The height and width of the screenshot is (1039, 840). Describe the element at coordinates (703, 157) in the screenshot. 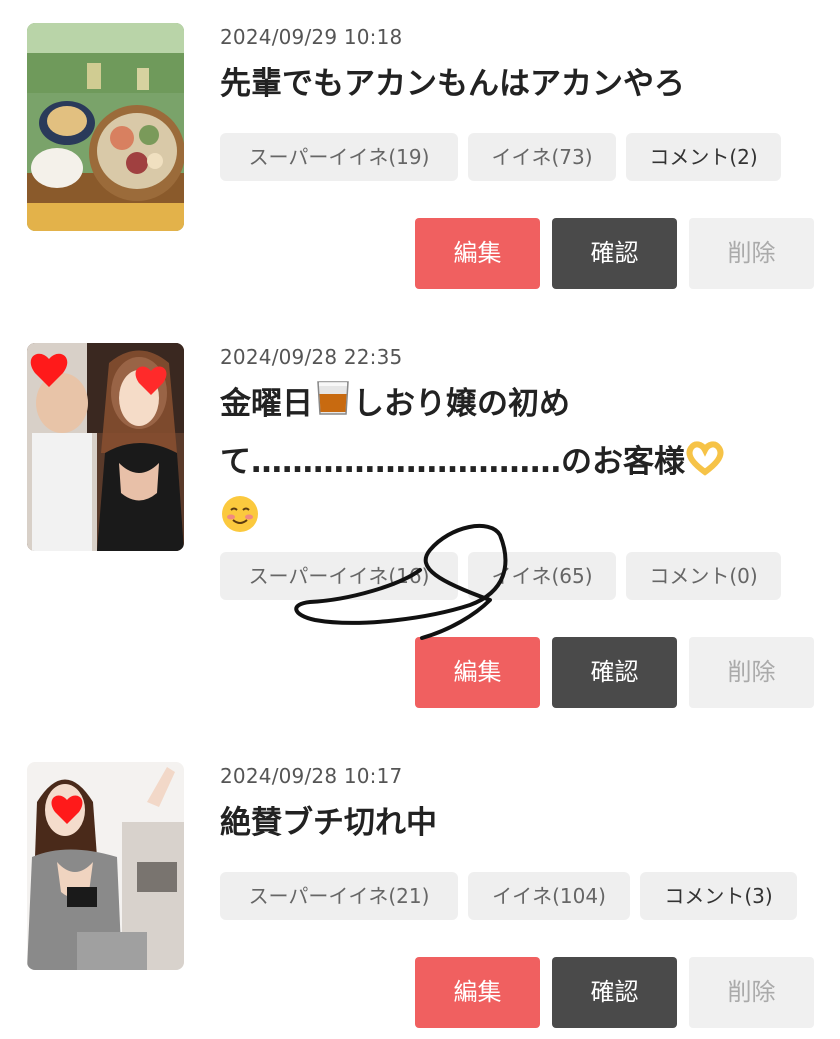

I see `comment-count: コメント(2)` at that location.